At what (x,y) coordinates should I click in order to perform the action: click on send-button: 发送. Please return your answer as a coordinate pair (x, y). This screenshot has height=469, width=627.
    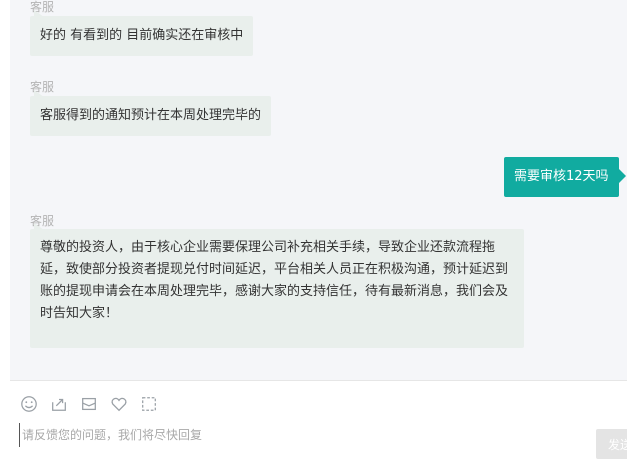
    Looking at the image, I should click on (611, 444).